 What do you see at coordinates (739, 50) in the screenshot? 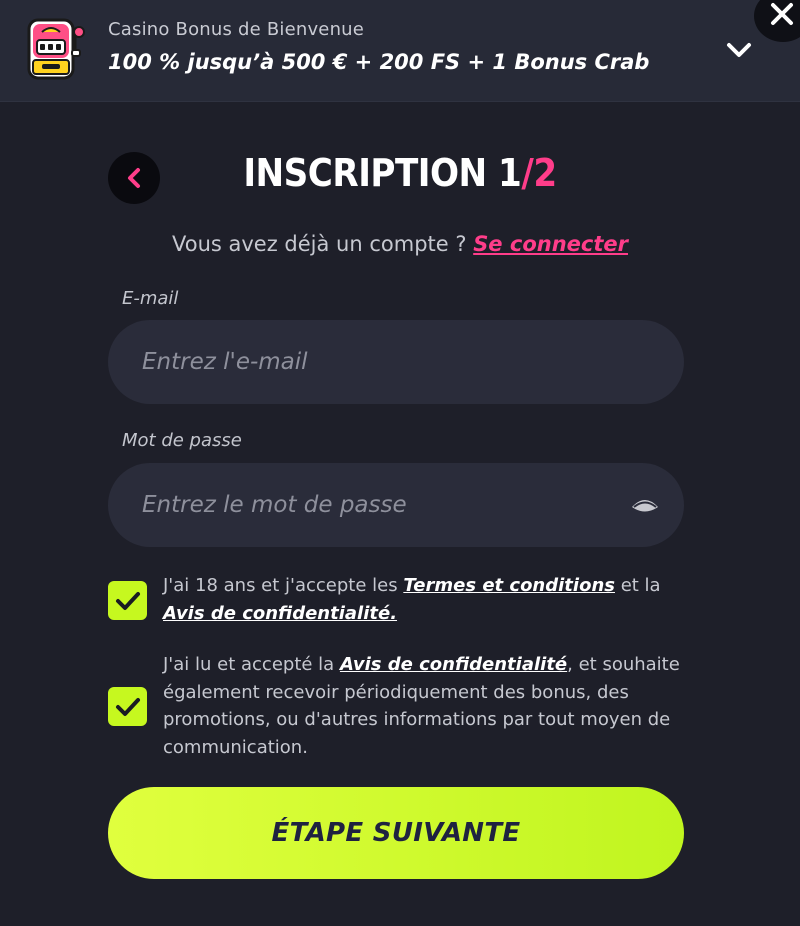
I see `chevron-down-icon` at bounding box center [739, 50].